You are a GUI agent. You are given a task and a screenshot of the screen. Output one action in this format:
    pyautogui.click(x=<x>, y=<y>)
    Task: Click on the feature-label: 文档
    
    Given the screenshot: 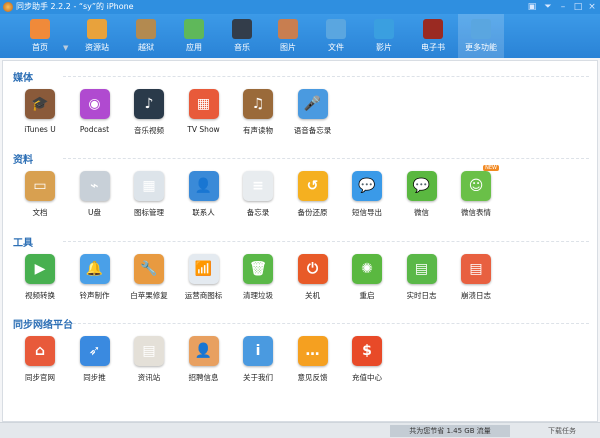 What is the action you would take?
    pyautogui.click(x=40, y=212)
    